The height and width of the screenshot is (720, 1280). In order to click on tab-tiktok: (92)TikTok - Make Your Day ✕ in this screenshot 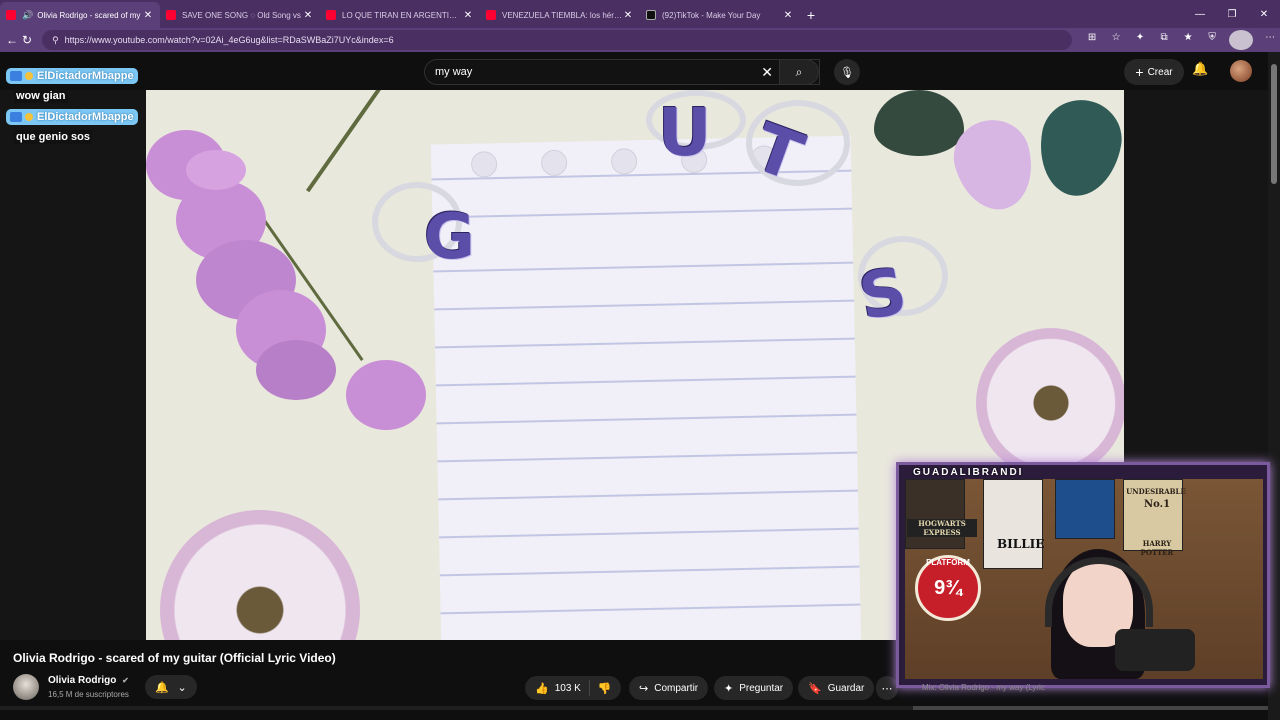, I will do `click(720, 15)`.